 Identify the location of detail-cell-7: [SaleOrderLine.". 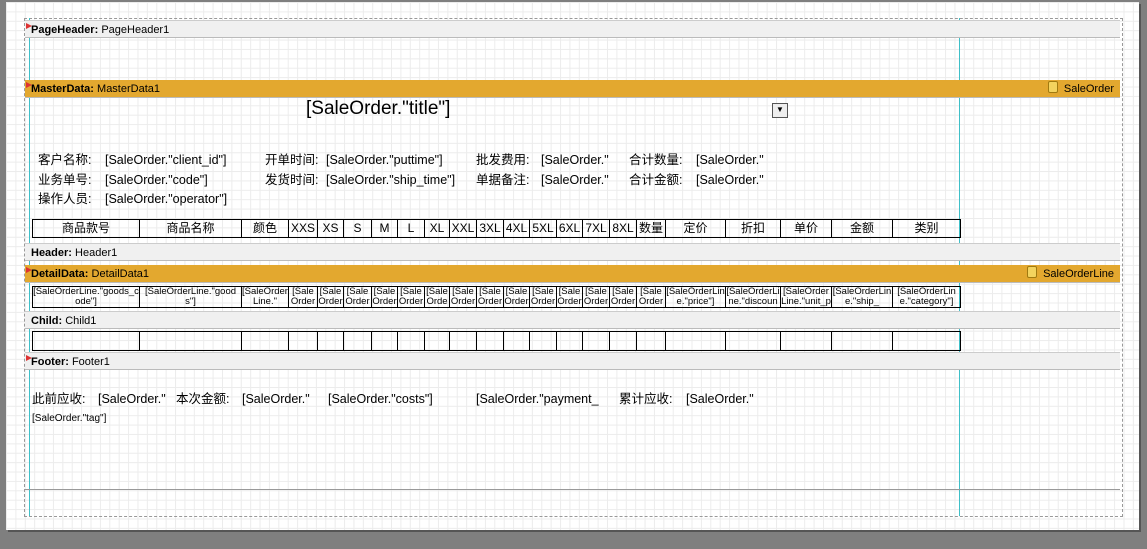
(384, 297).